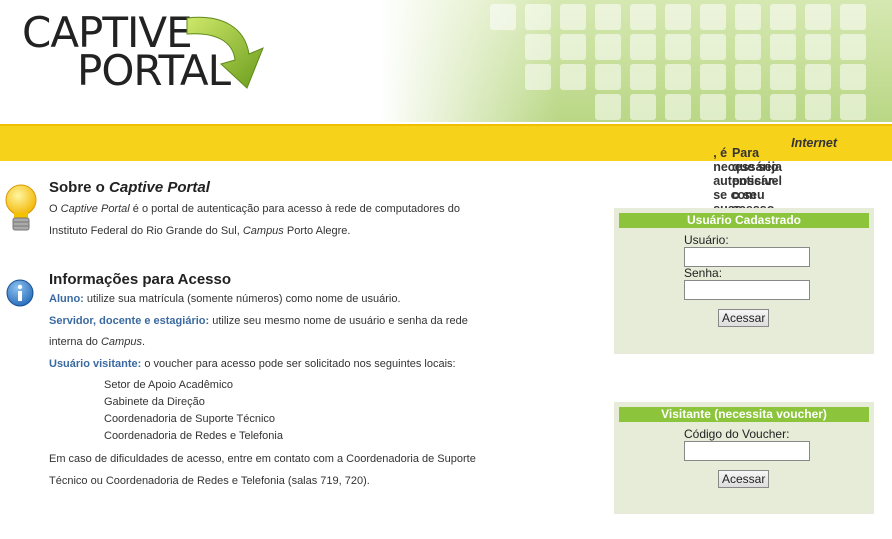 Image resolution: width=892 pixels, height=539 pixels. What do you see at coordinates (193, 436) in the screenshot?
I see `place-item: Coordenadoria de Redes e Telefonia` at bounding box center [193, 436].